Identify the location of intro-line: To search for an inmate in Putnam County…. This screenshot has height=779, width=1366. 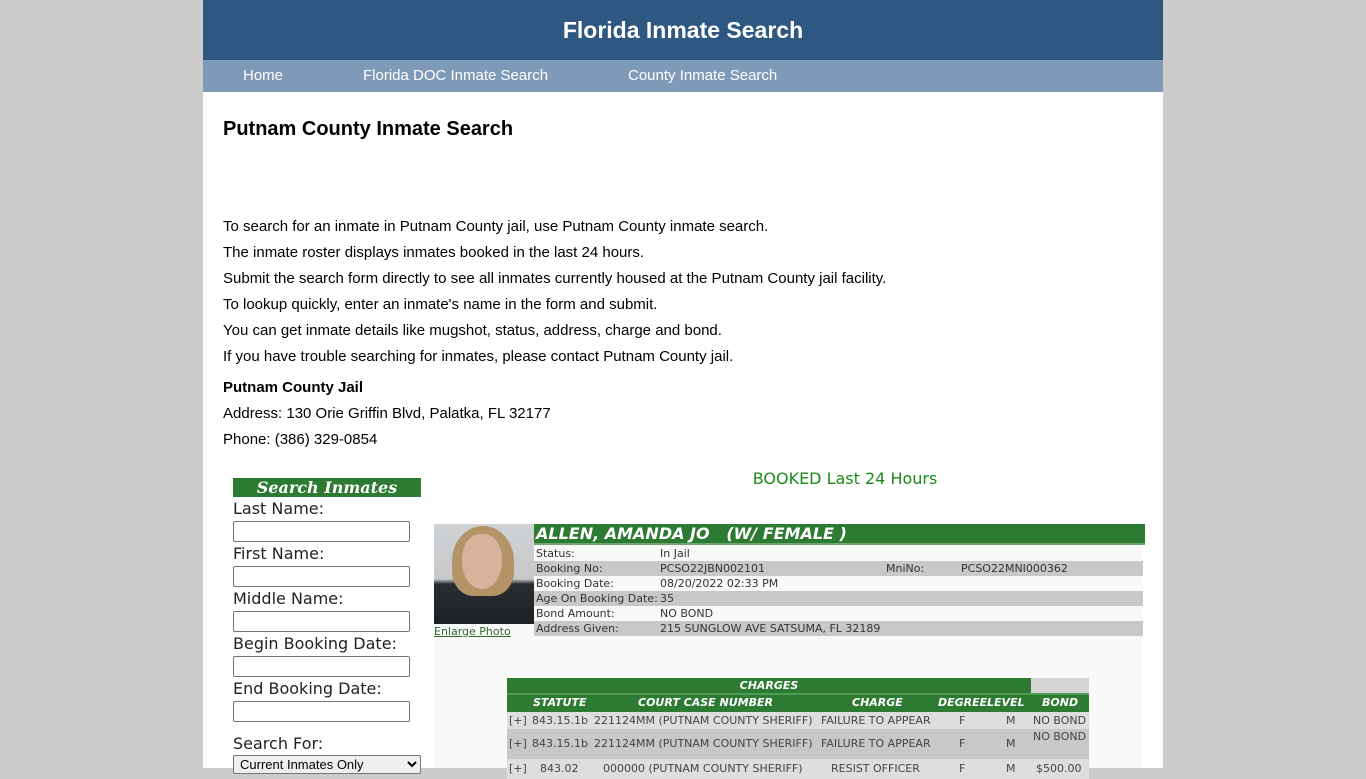
(496, 226).